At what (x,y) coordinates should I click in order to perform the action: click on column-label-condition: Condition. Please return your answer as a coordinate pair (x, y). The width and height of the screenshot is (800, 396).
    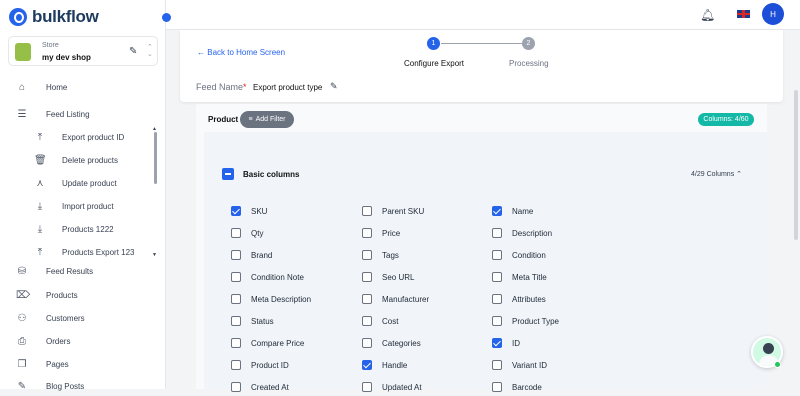
    Looking at the image, I should click on (529, 255).